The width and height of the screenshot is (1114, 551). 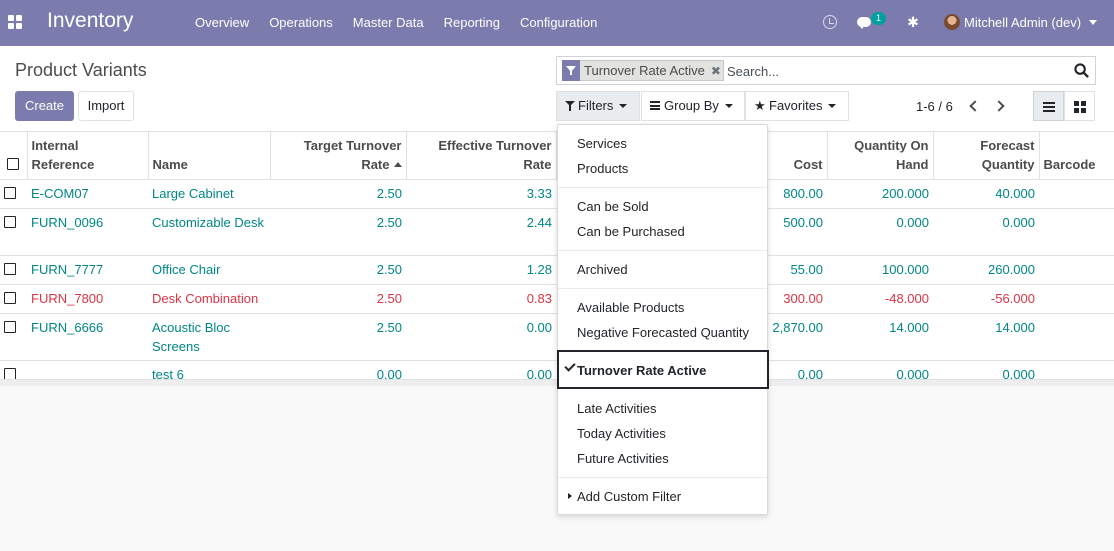 I want to click on import-button: Import, so click(x=106, y=106).